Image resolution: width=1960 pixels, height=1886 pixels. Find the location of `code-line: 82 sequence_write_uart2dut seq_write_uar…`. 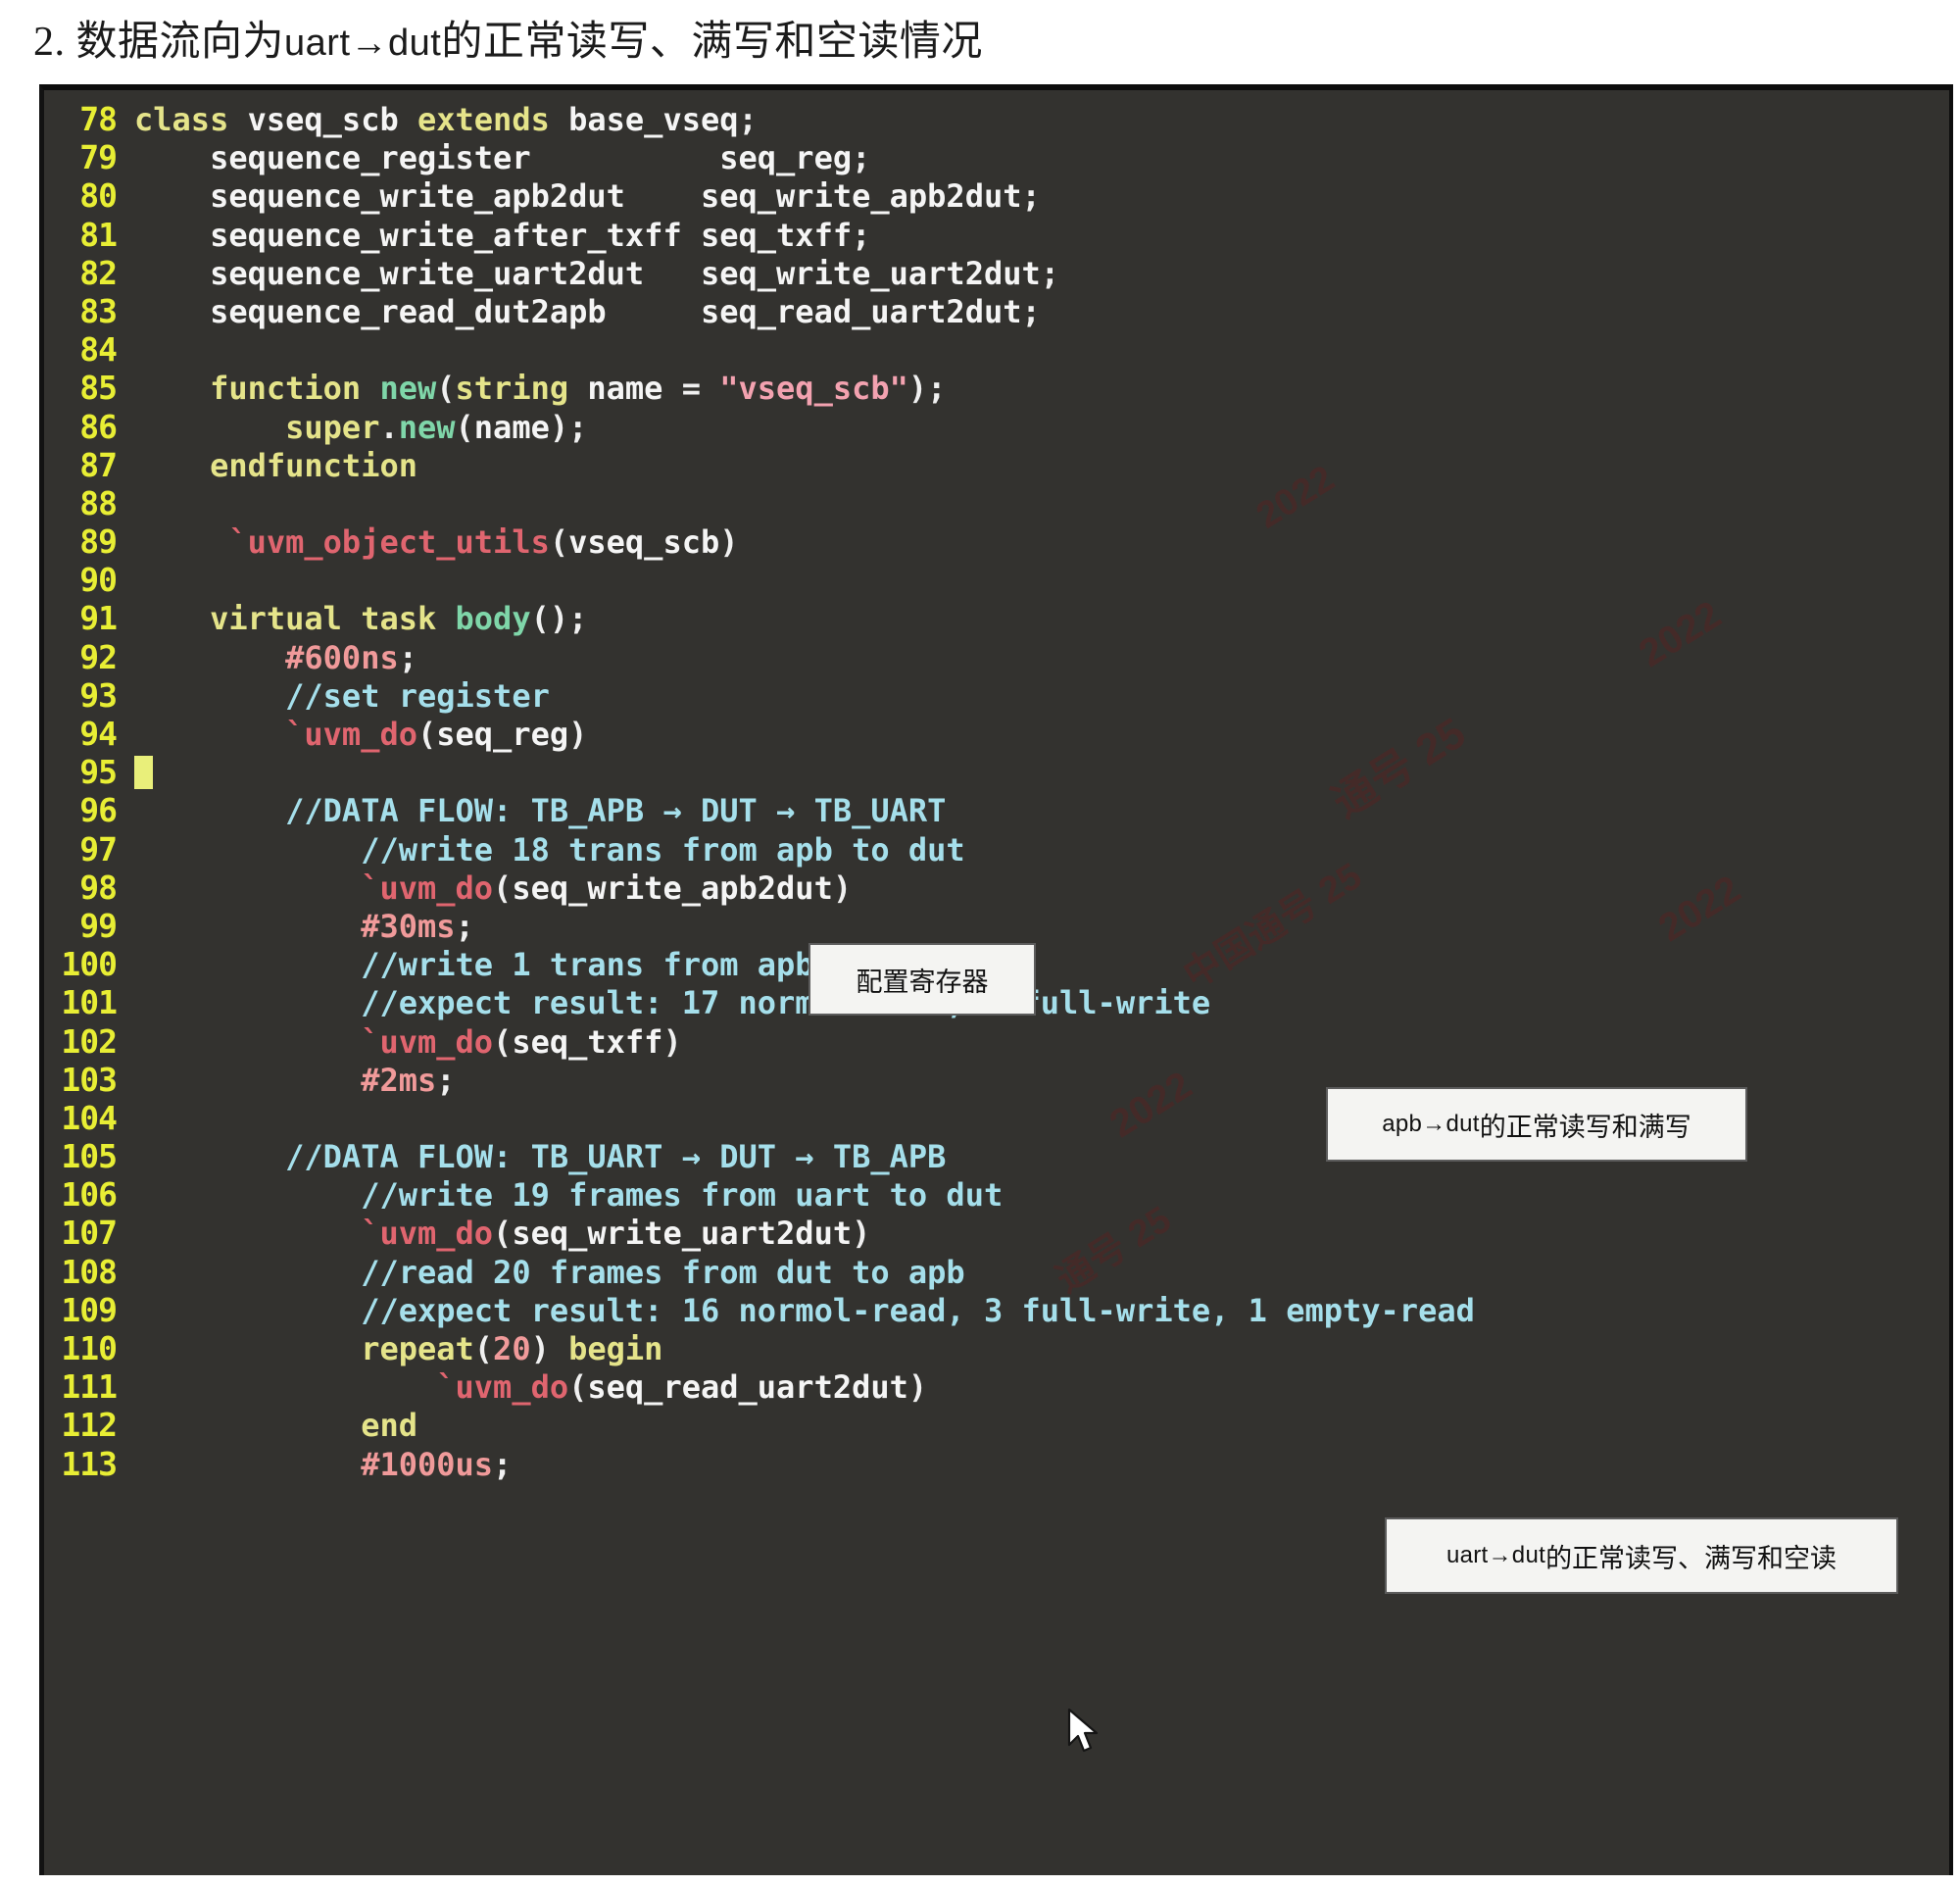

code-line: 82 sequence_write_uart2dut seq_write_uar… is located at coordinates (996, 273).